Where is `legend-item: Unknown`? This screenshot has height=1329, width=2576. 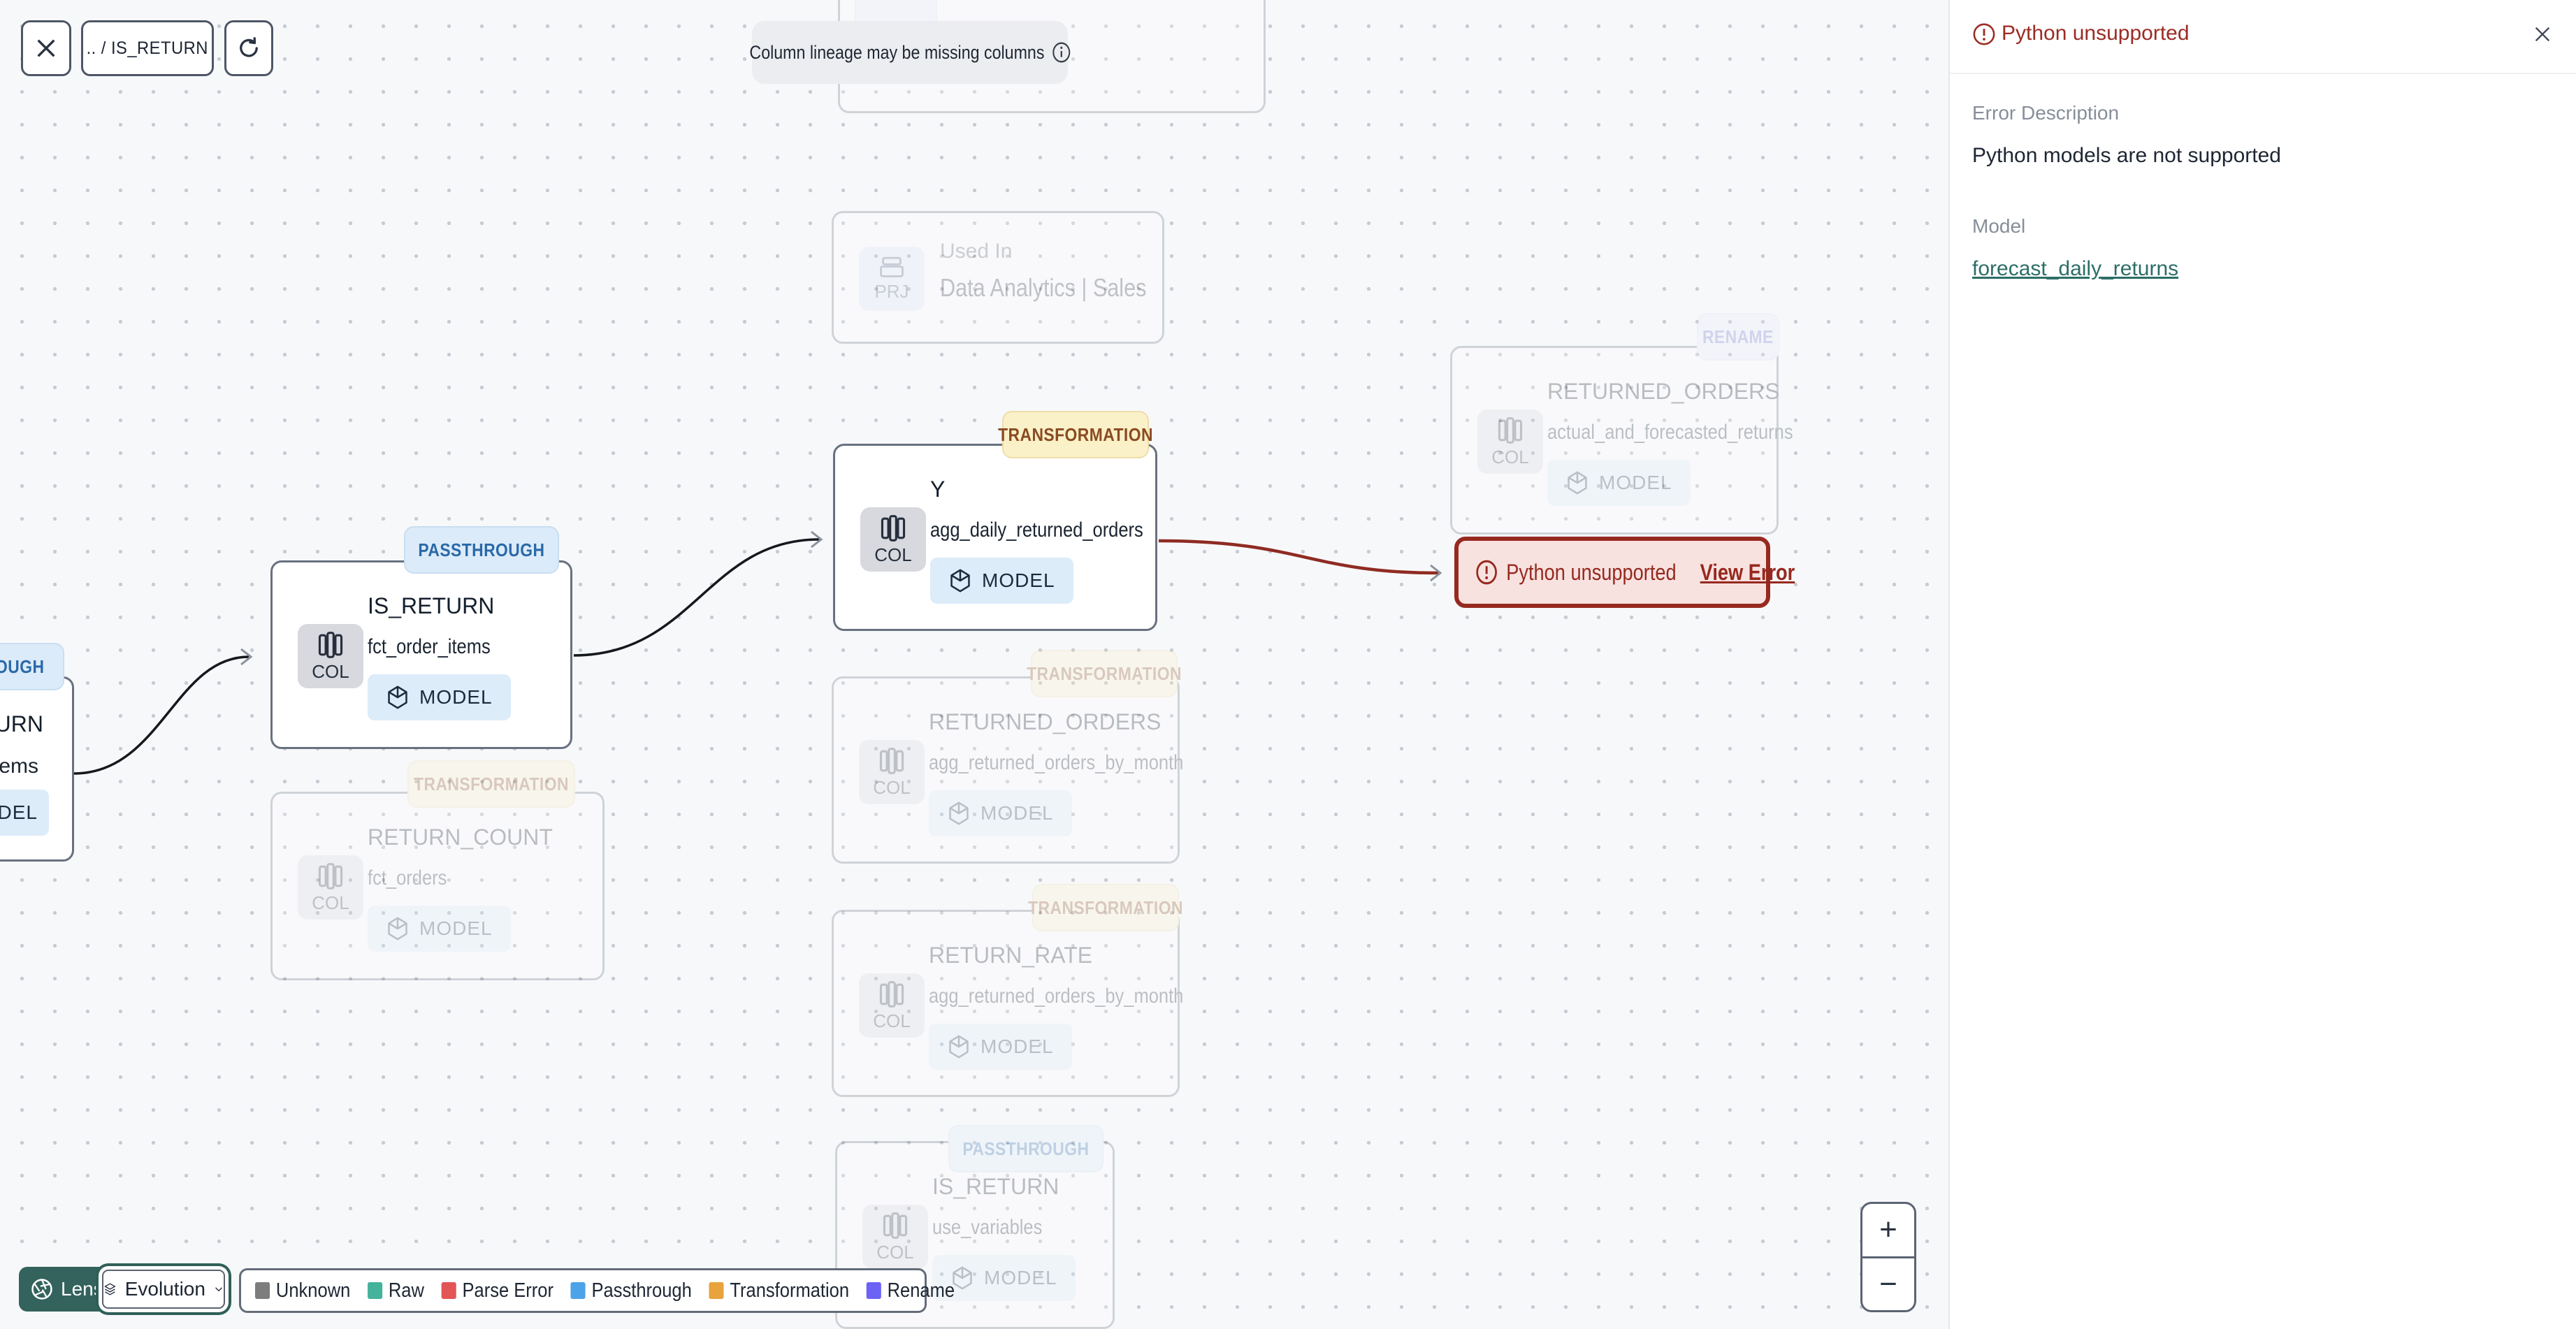
legend-item: Unknown is located at coordinates (303, 1290).